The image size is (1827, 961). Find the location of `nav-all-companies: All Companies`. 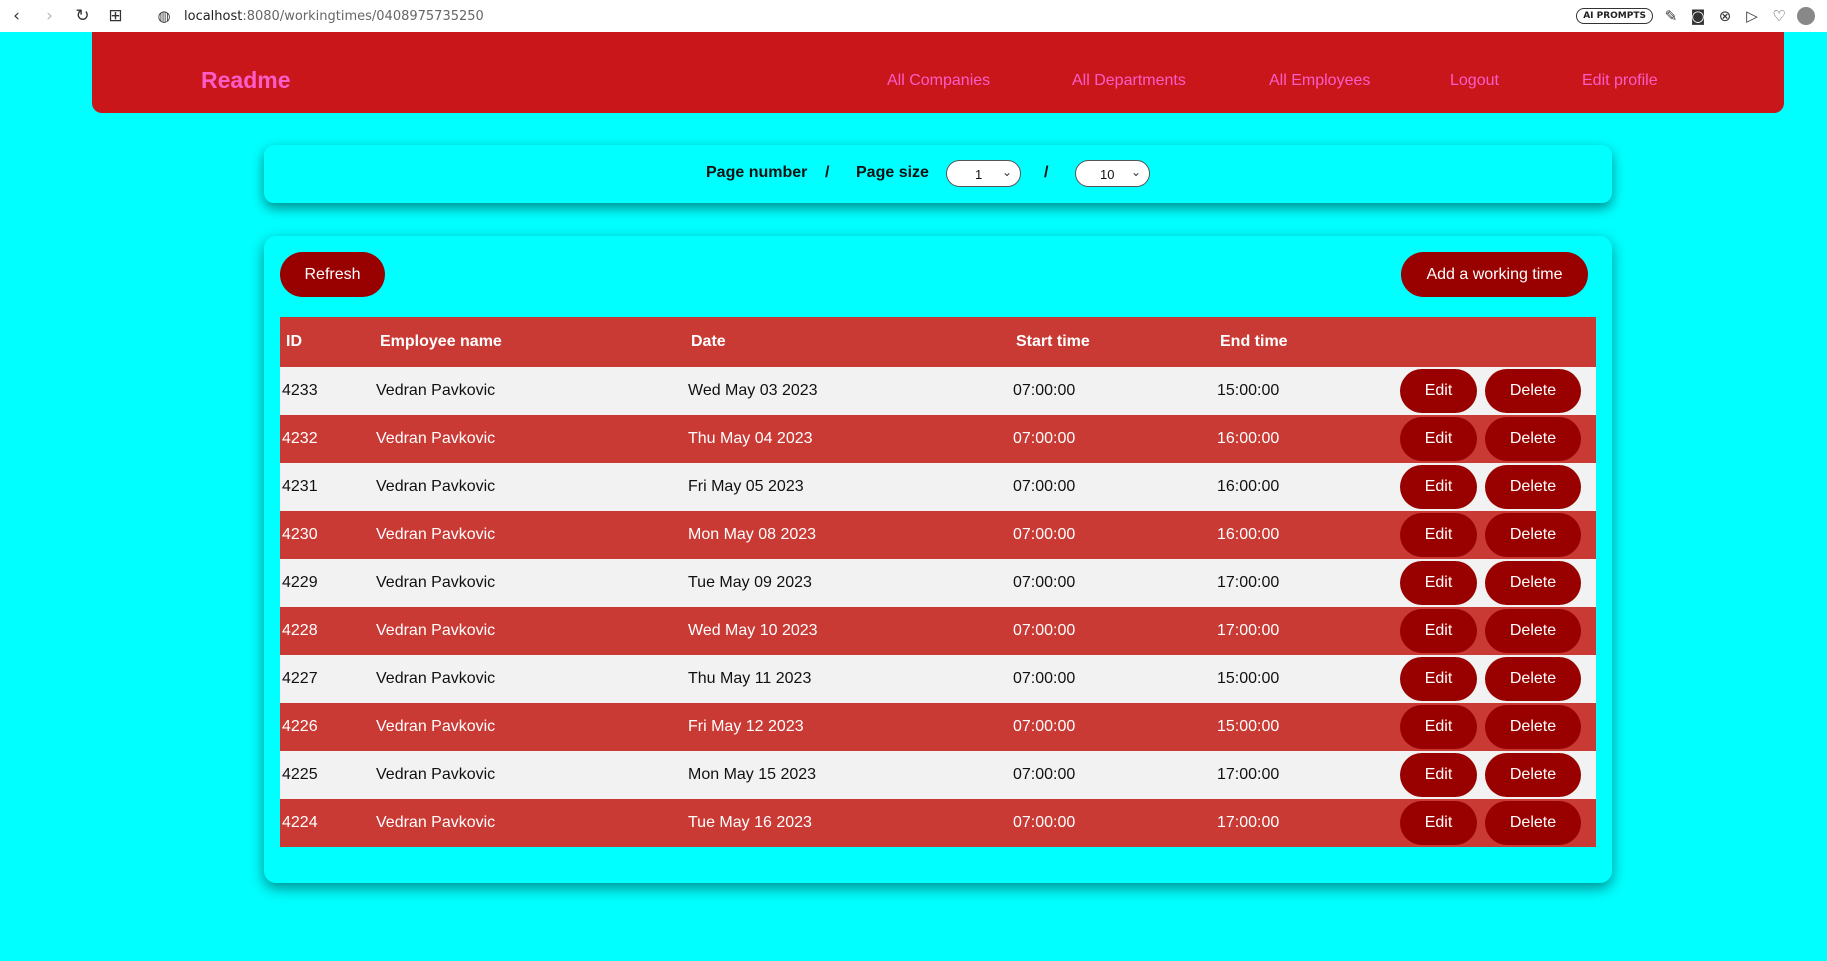

nav-all-companies: All Companies is located at coordinates (938, 81).